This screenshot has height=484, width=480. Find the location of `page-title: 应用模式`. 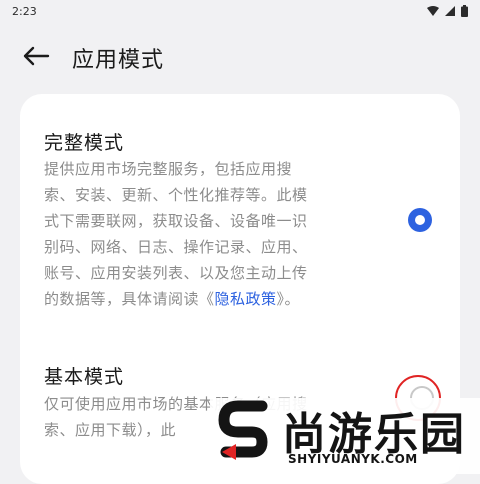

page-title: 应用模式 is located at coordinates (118, 60).